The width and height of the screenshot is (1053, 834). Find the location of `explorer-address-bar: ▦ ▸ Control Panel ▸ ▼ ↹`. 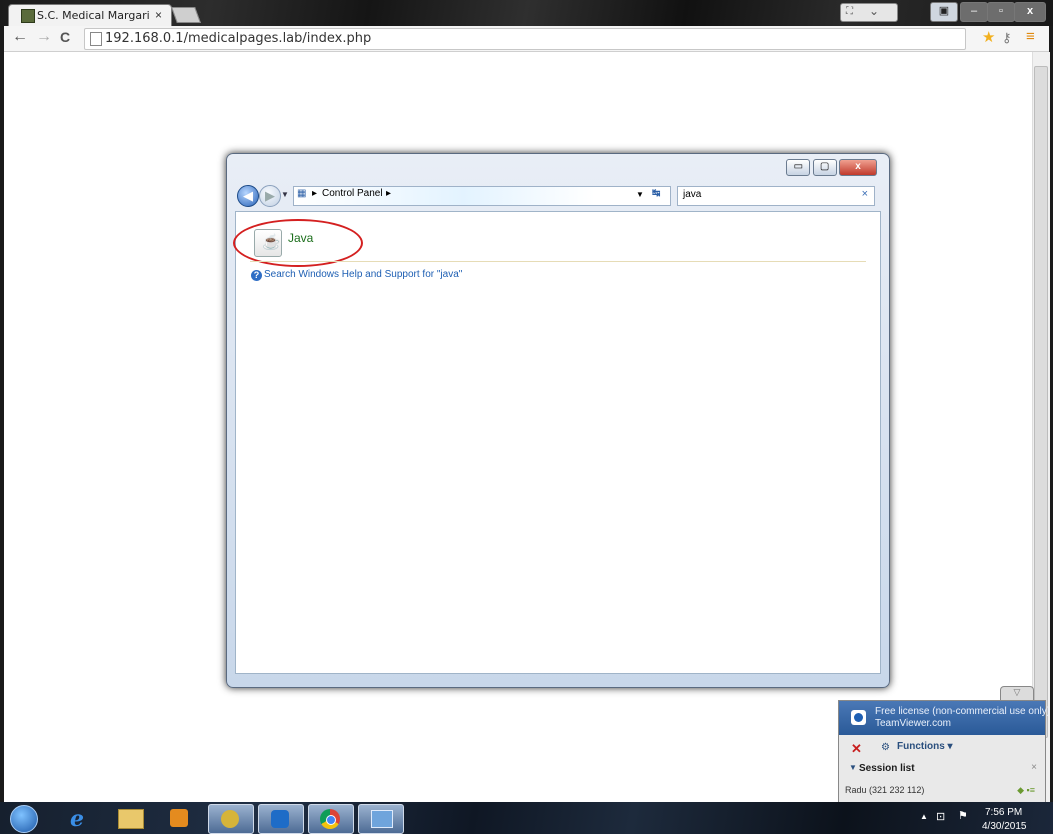

explorer-address-bar: ▦ ▸ Control Panel ▸ ▼ ↹ is located at coordinates (482, 196).